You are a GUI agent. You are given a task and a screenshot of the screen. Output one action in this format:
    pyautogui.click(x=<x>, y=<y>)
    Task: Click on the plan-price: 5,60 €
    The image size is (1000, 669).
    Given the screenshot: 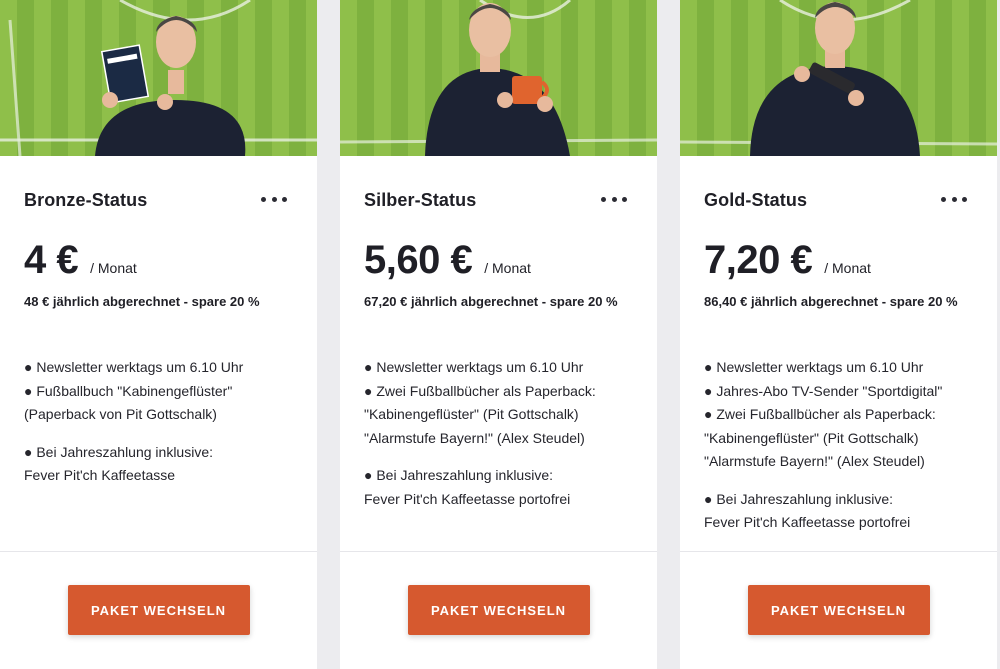 What is the action you would take?
    pyautogui.click(x=418, y=260)
    